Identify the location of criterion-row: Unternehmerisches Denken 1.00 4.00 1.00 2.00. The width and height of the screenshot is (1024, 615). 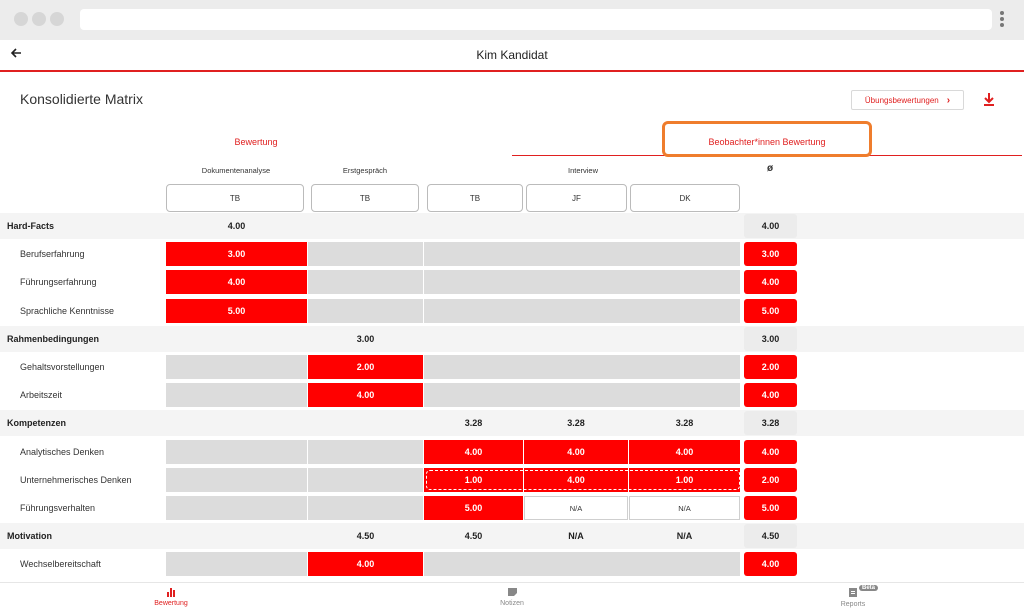
(512, 480).